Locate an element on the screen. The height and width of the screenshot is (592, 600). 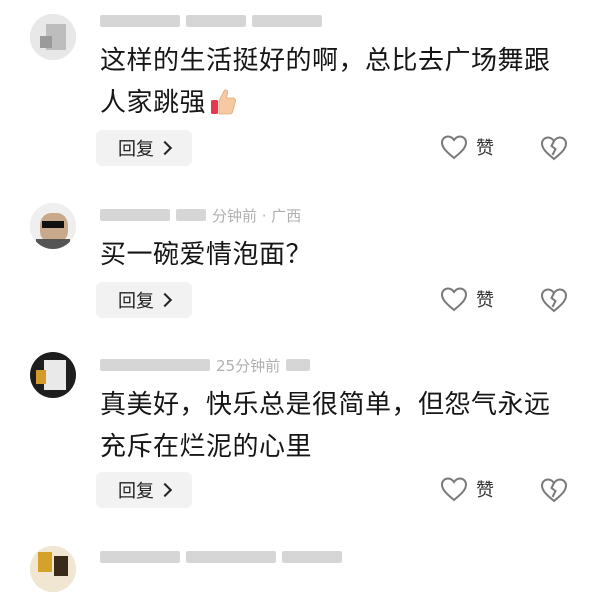
comment-text: 真美好，快乐总是很简单，但怨气永远充斥在烂泥的心里 is located at coordinates (335, 426).